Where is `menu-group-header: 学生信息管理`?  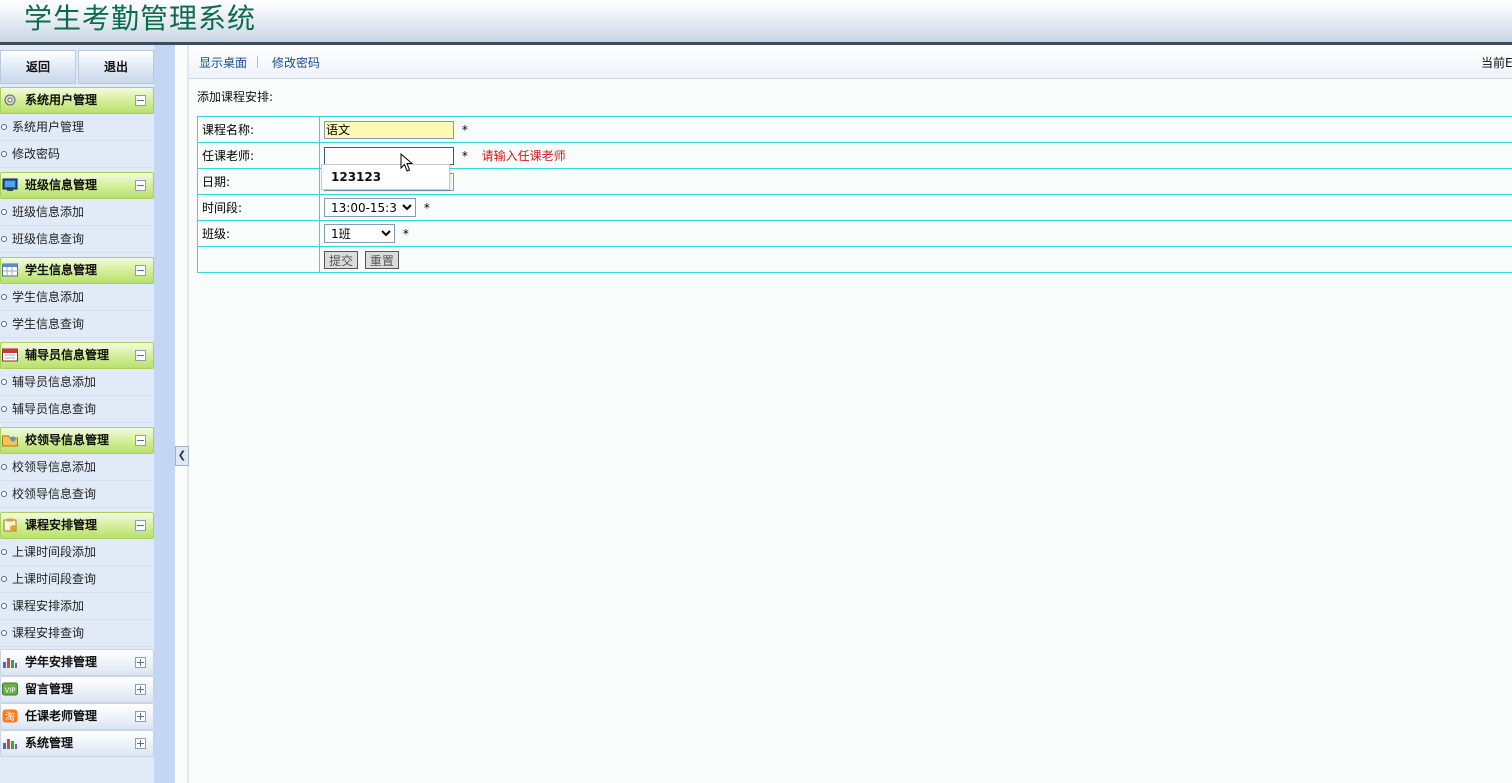 menu-group-header: 学生信息管理 is located at coordinates (77, 270).